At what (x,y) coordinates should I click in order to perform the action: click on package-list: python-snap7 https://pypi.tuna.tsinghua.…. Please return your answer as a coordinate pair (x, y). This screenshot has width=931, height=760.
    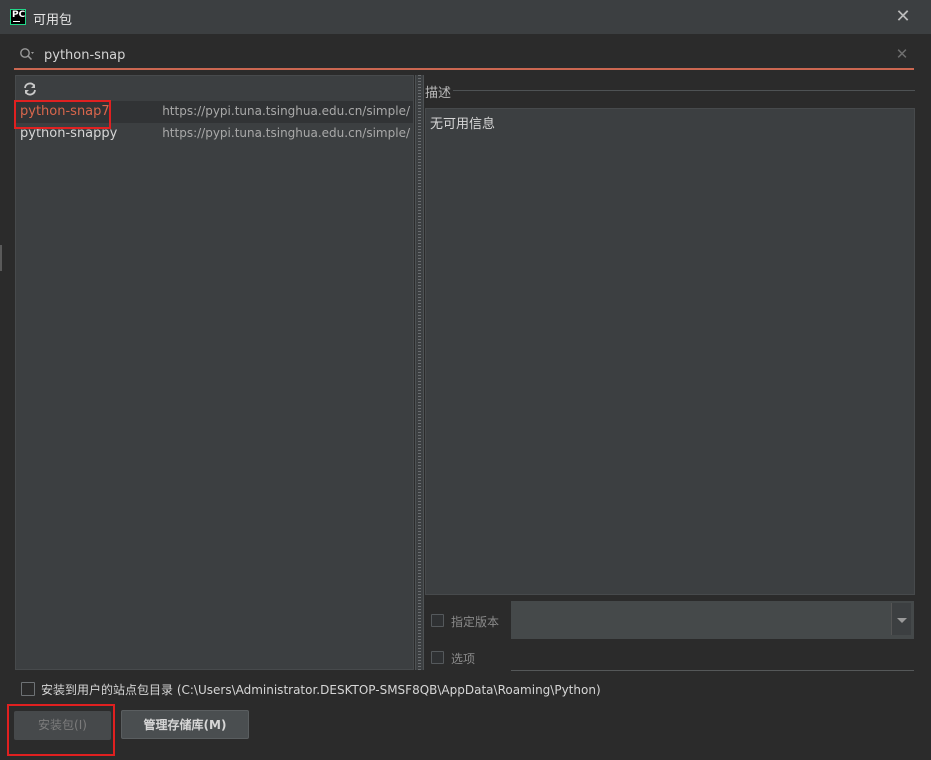
    Looking at the image, I should click on (214, 123).